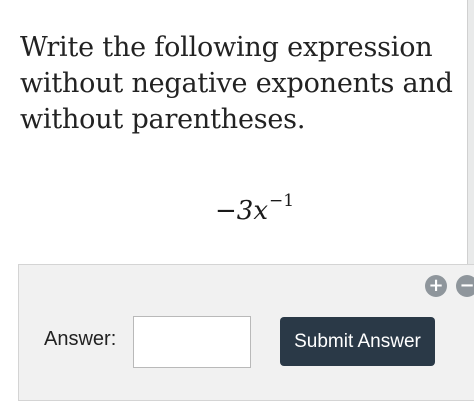 Image resolution: width=474 pixels, height=401 pixels. I want to click on math-expression: −3x−1, so click(254, 208).